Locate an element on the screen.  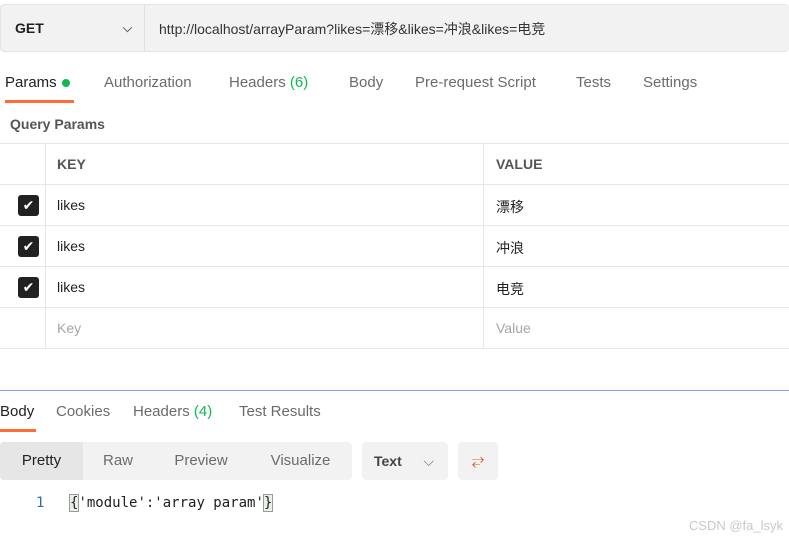
response-code: 1 {'module':'array param'} is located at coordinates (155, 503).